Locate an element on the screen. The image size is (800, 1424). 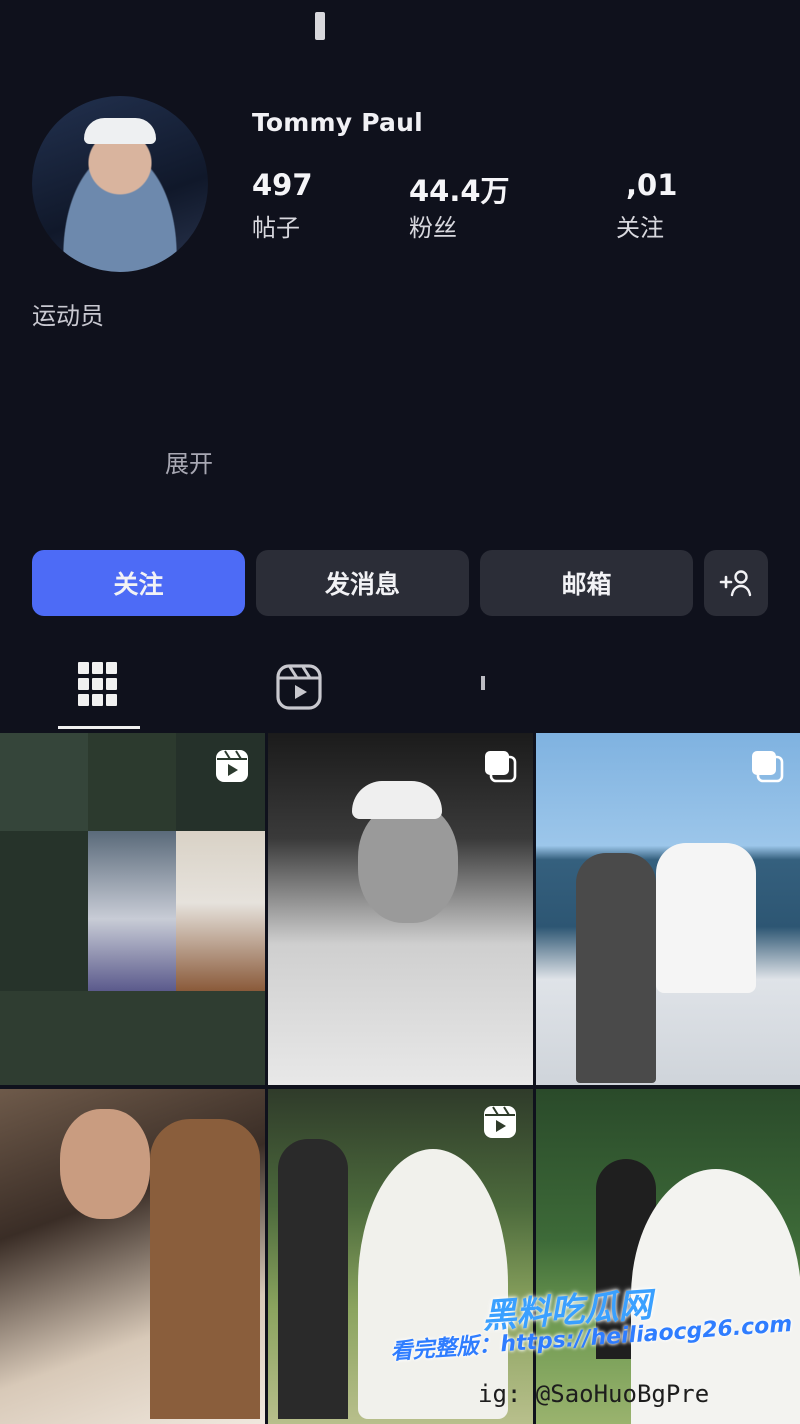
tab-reels is located at coordinates (299, 689).